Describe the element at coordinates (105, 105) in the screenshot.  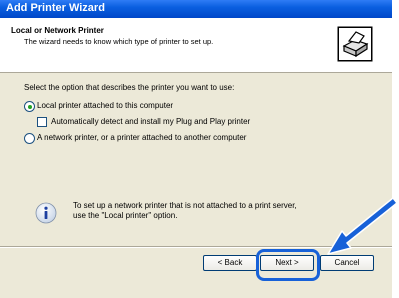
I see `local-printer-label: Local printer attached to this computer` at that location.